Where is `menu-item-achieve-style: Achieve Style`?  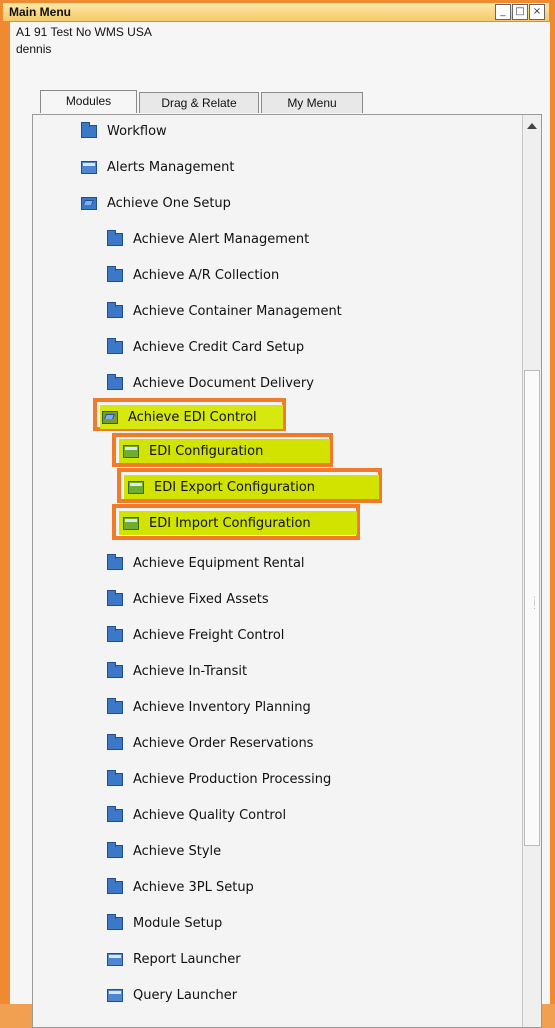 menu-item-achieve-style: Achieve Style is located at coordinates (164, 851).